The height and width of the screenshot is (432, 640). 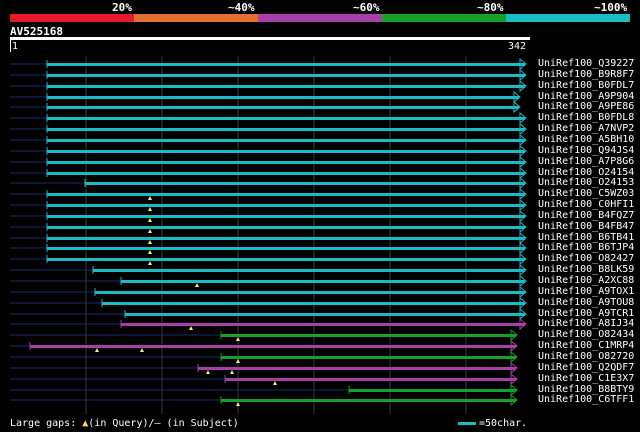 What do you see at coordinates (586, 346) in the screenshot?
I see `hit-label: UniRef100_C1MRP4` at bounding box center [586, 346].